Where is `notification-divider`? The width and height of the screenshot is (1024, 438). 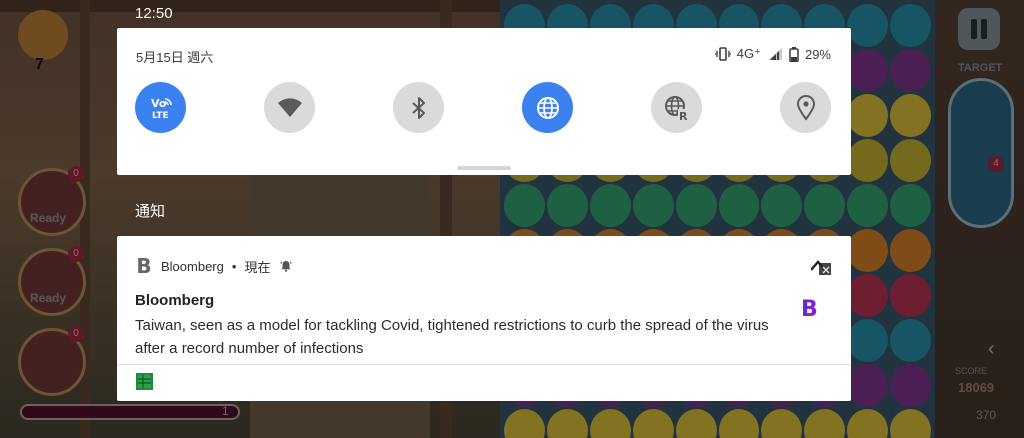
notification-divider is located at coordinates (484, 364).